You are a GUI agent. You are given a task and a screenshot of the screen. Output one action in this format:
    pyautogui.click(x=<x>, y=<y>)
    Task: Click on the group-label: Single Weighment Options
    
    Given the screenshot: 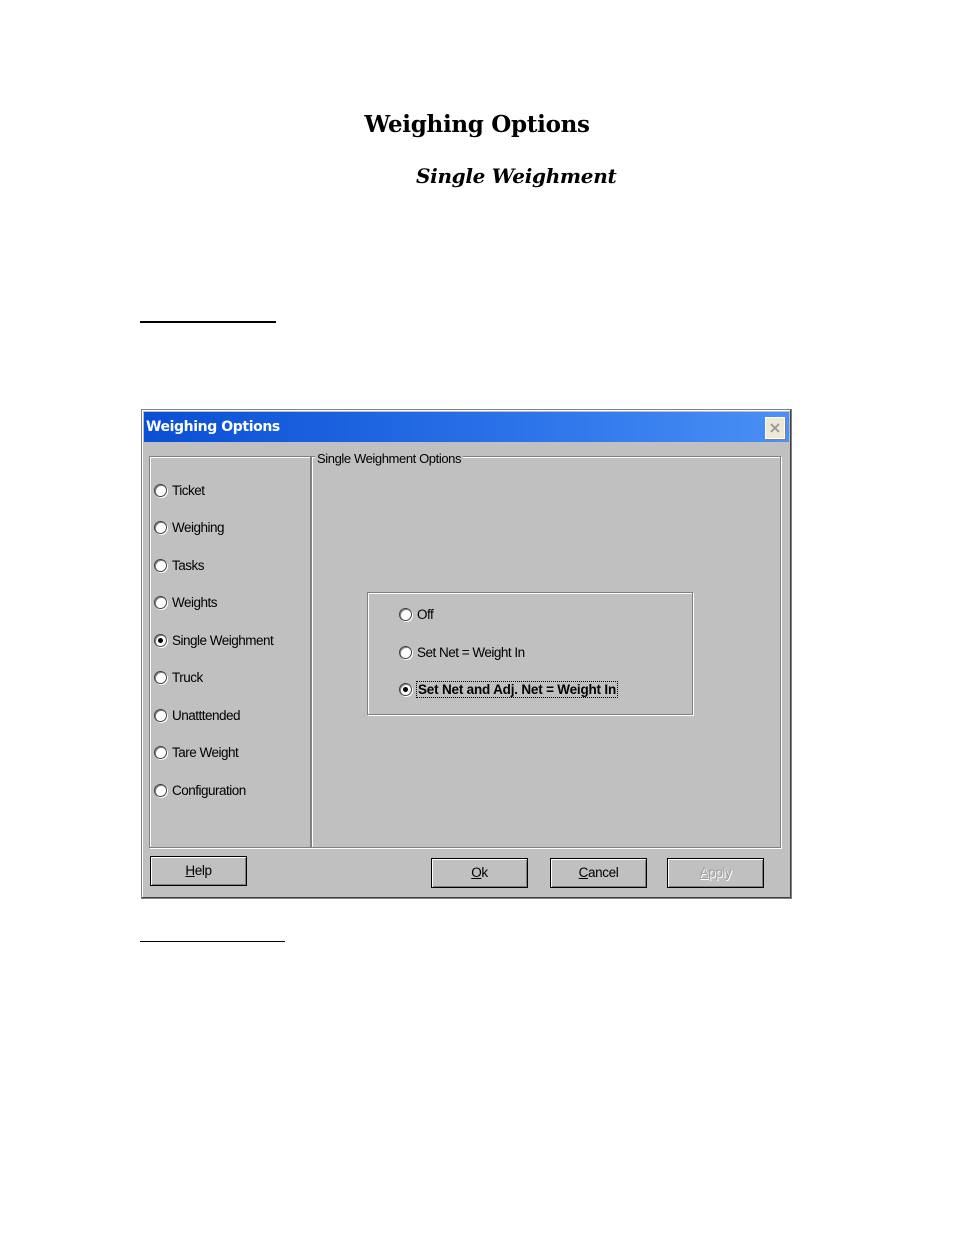 What is the action you would take?
    pyautogui.click(x=389, y=458)
    